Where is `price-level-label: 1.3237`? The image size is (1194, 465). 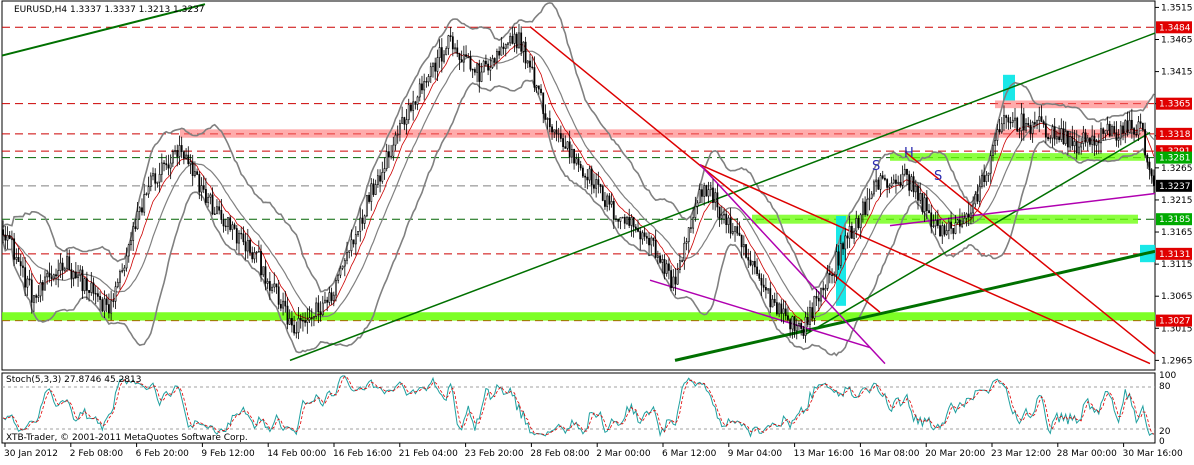 price-level-label: 1.3237 is located at coordinates (1175, 187).